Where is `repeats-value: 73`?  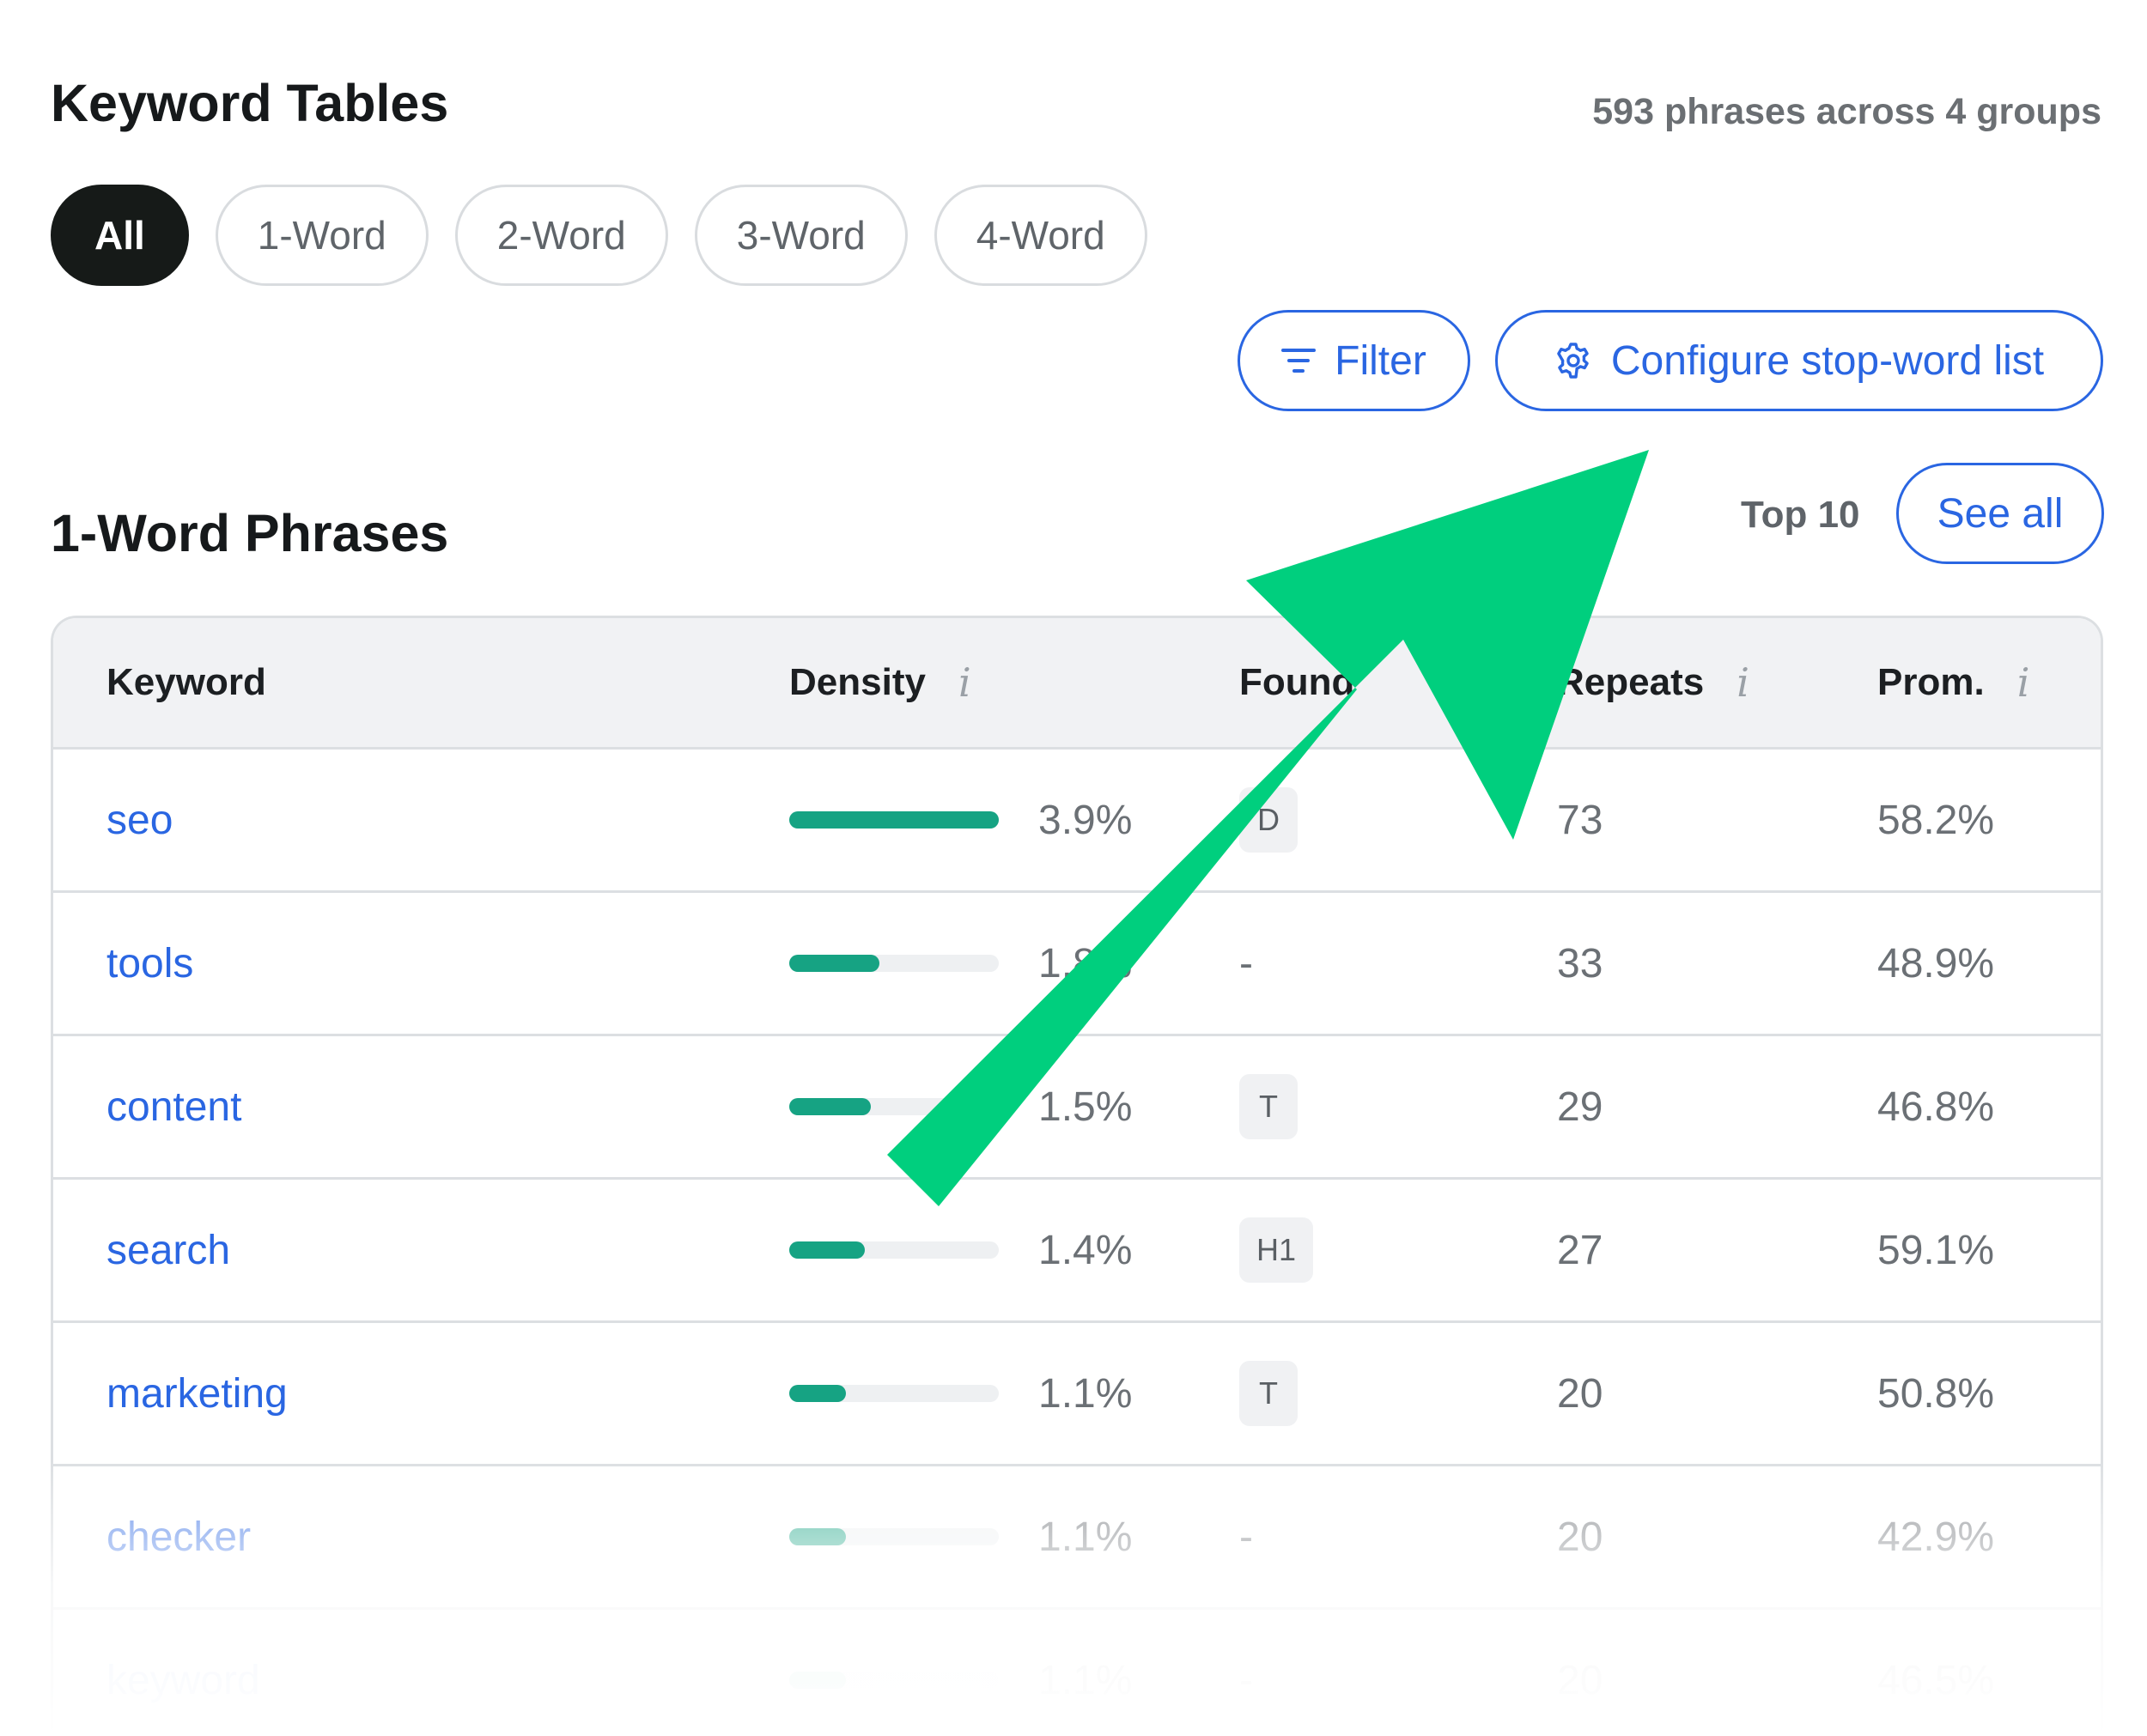
repeats-value: 73 is located at coordinates (1580, 820).